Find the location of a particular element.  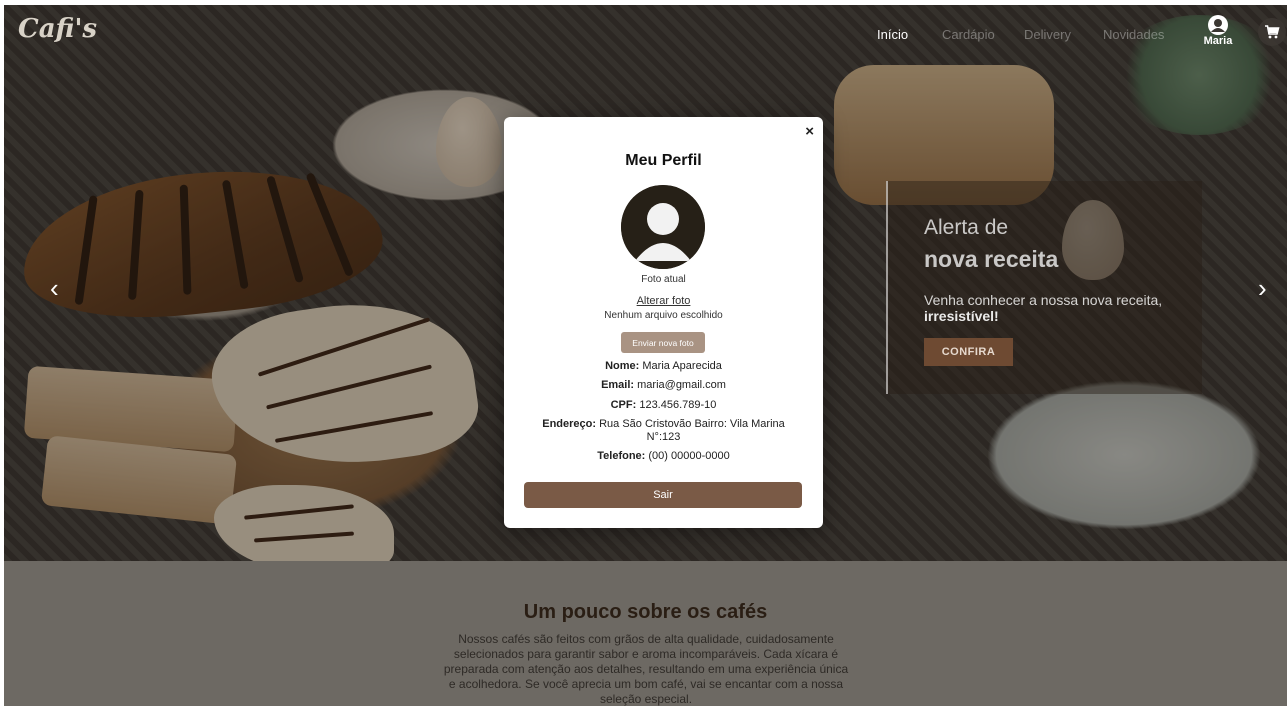

nav-user-profile: Maria is located at coordinates (1218, 31).